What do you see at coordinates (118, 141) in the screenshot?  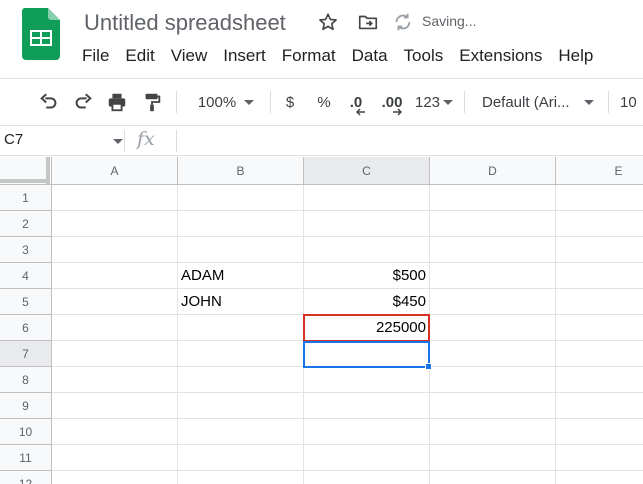 I see `chevron-down-icon` at bounding box center [118, 141].